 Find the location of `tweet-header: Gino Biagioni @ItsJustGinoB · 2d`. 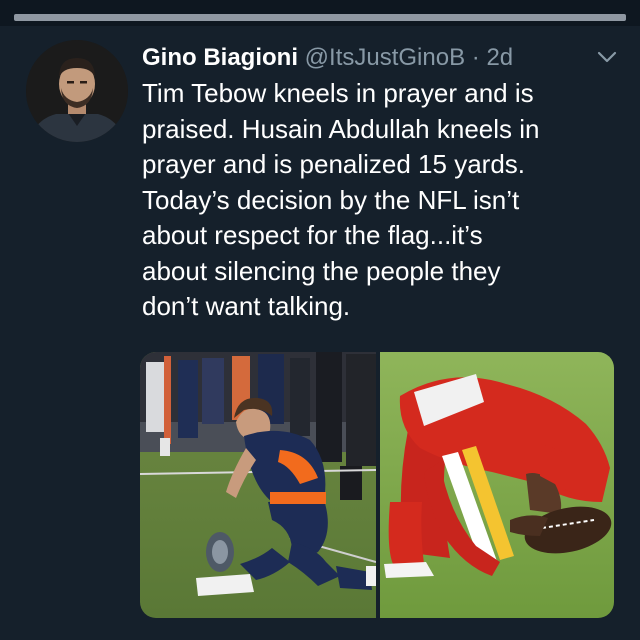

tweet-header: Gino Biagioni @ItsJustGinoB · 2d is located at coordinates (382, 58).